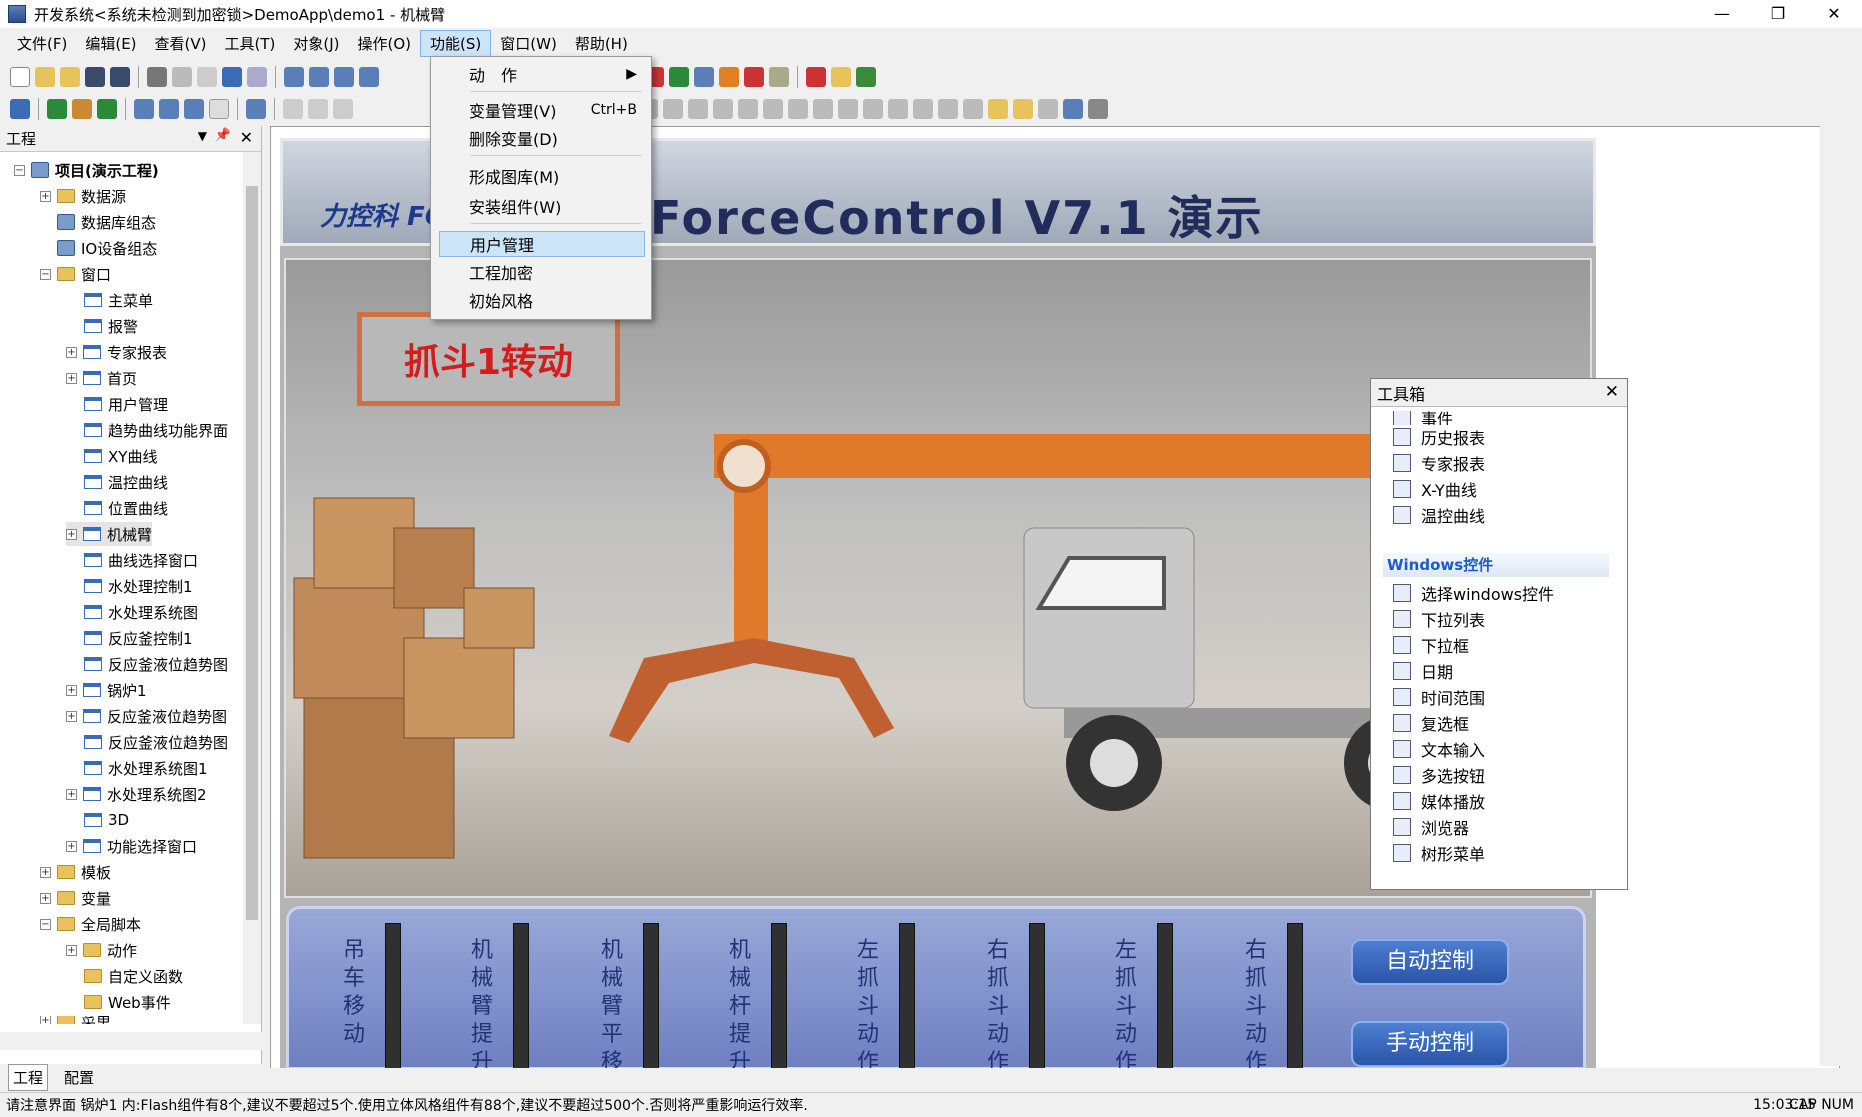  I want to click on slider-crane-move, so click(393, 998).